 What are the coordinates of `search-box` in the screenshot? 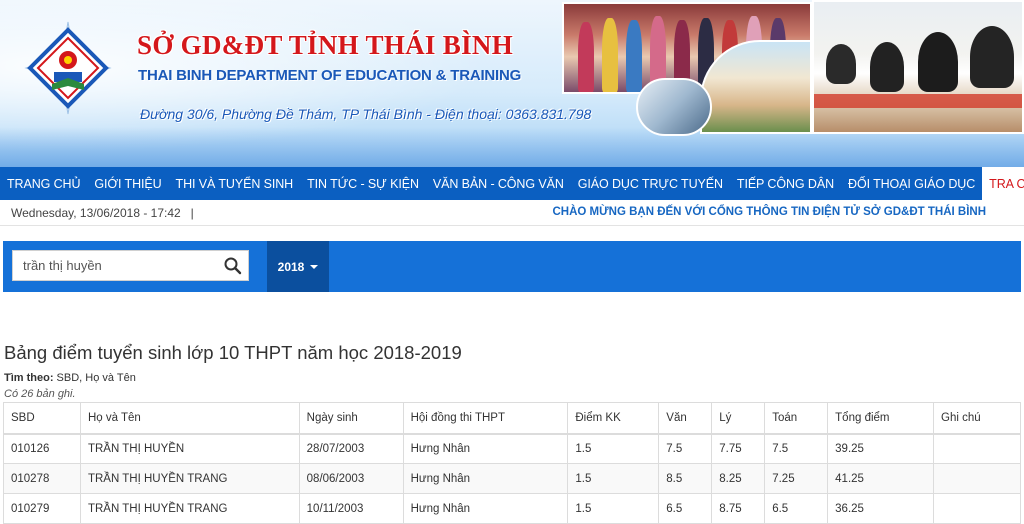 It's located at (130, 265).